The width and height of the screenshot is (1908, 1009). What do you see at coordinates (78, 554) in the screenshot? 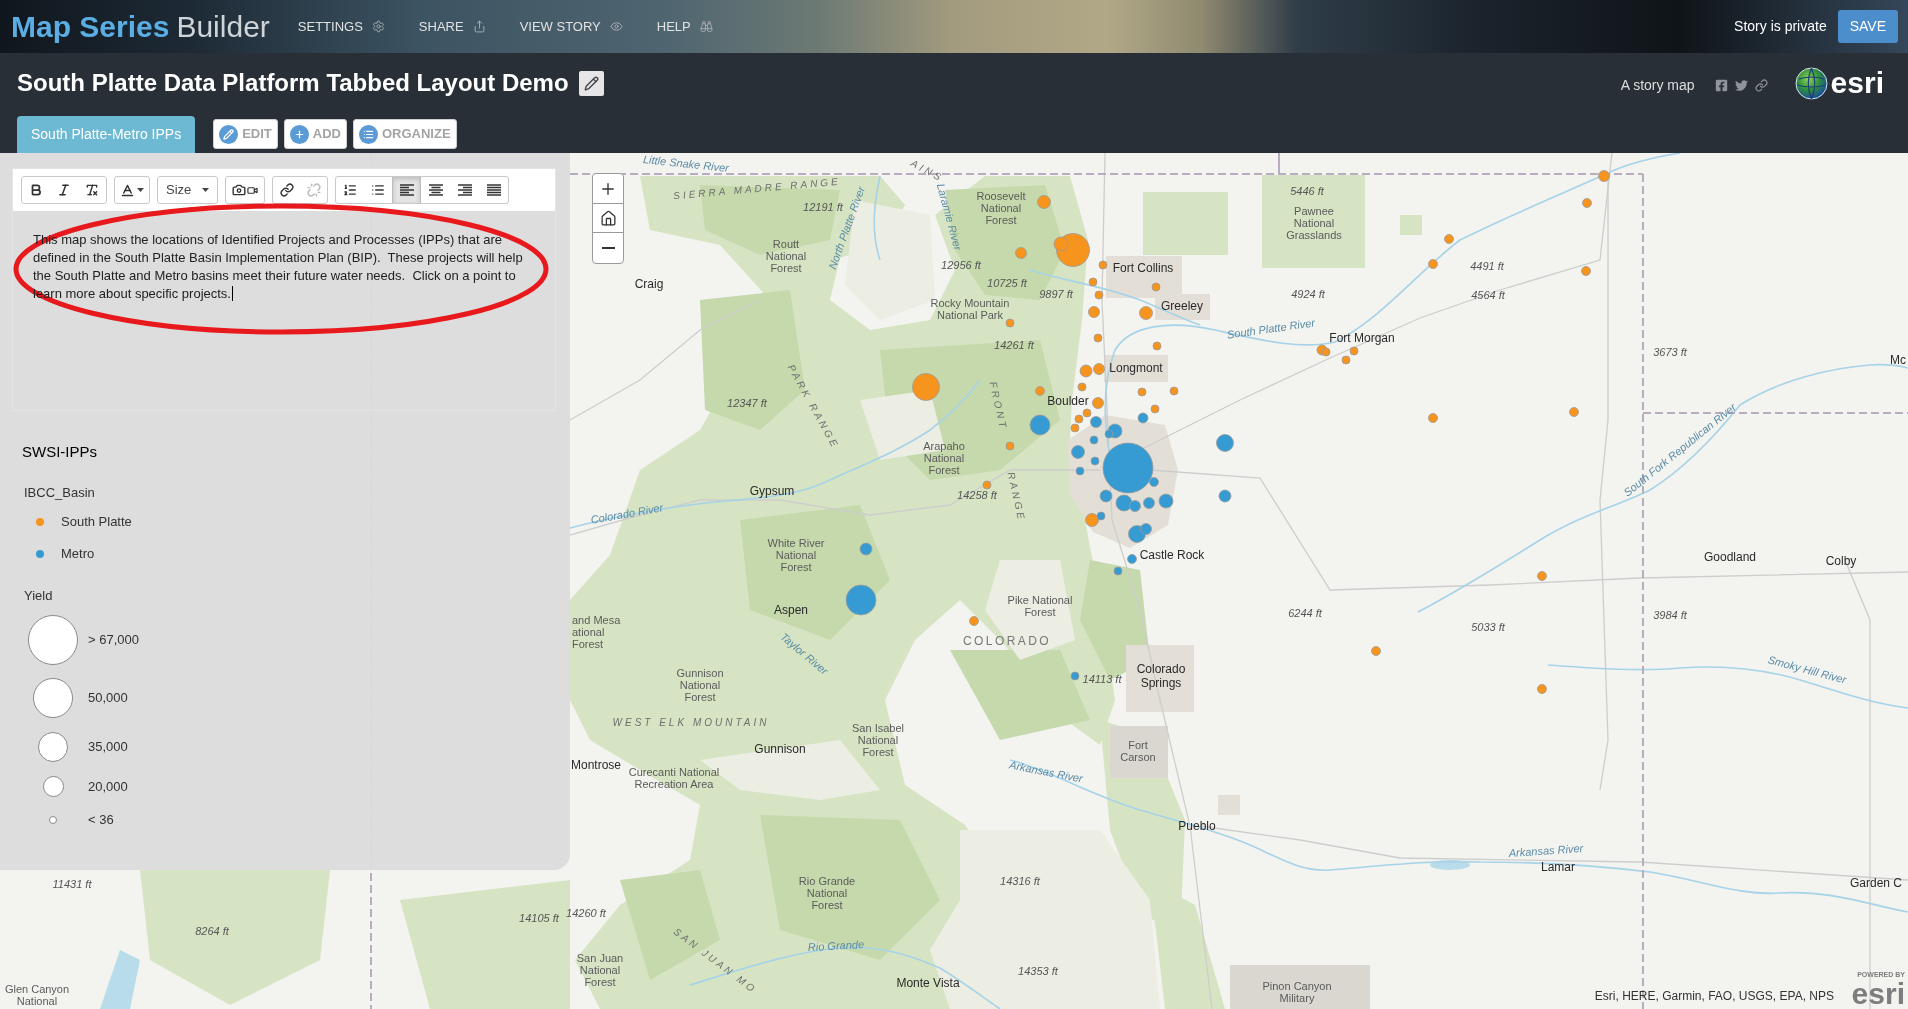
I see `legend-category-label: Metro` at bounding box center [78, 554].